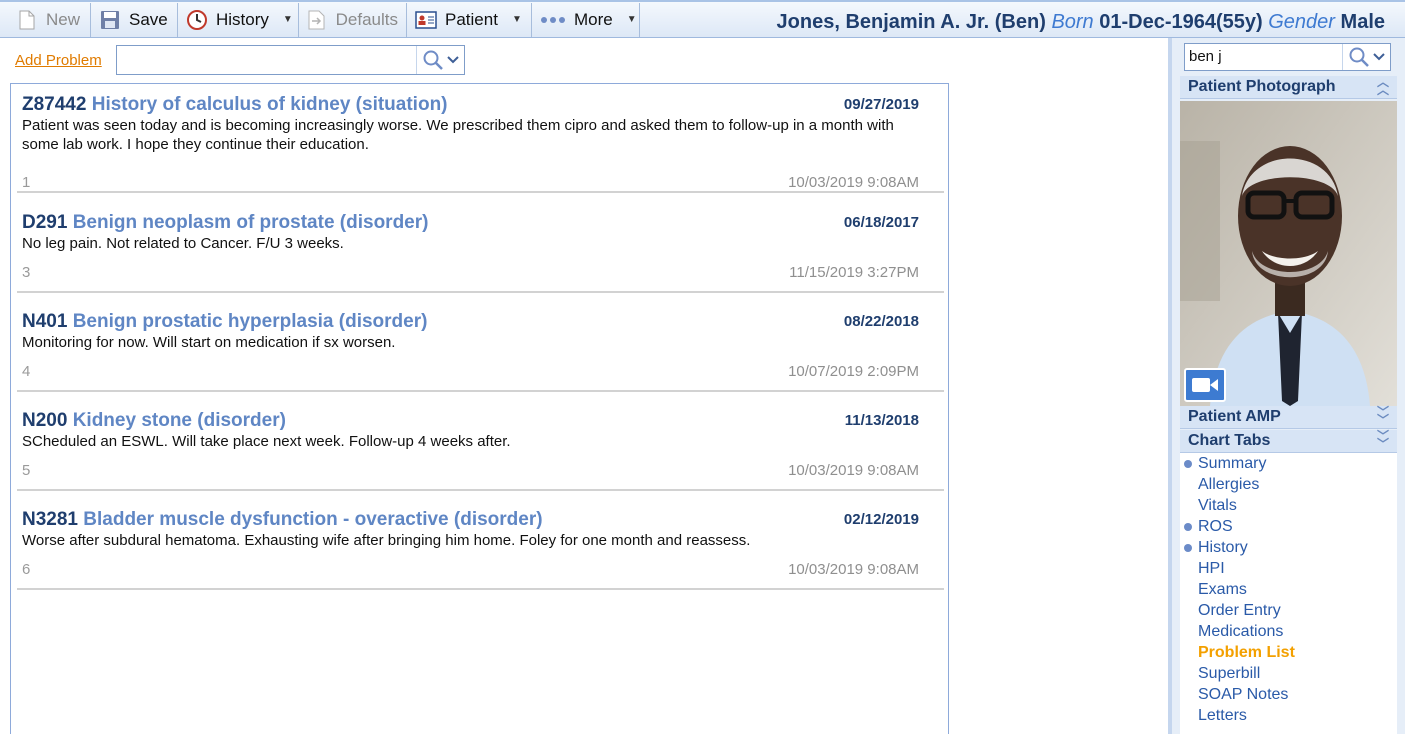 The image size is (1405, 734). I want to click on problem-code: N401, so click(45, 321).